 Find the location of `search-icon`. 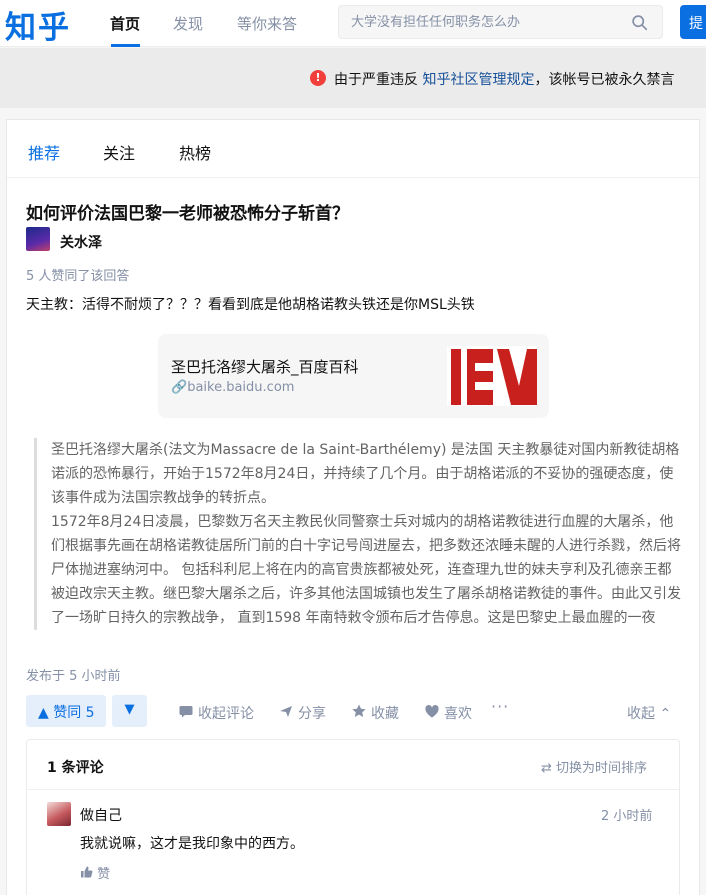

search-icon is located at coordinates (639, 22).